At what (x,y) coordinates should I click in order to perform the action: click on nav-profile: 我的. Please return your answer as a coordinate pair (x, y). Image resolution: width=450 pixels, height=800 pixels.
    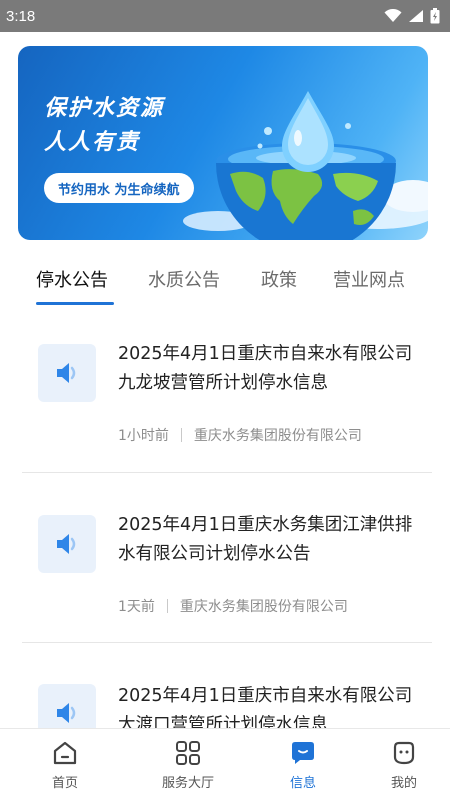
    Looking at the image, I should click on (404, 764).